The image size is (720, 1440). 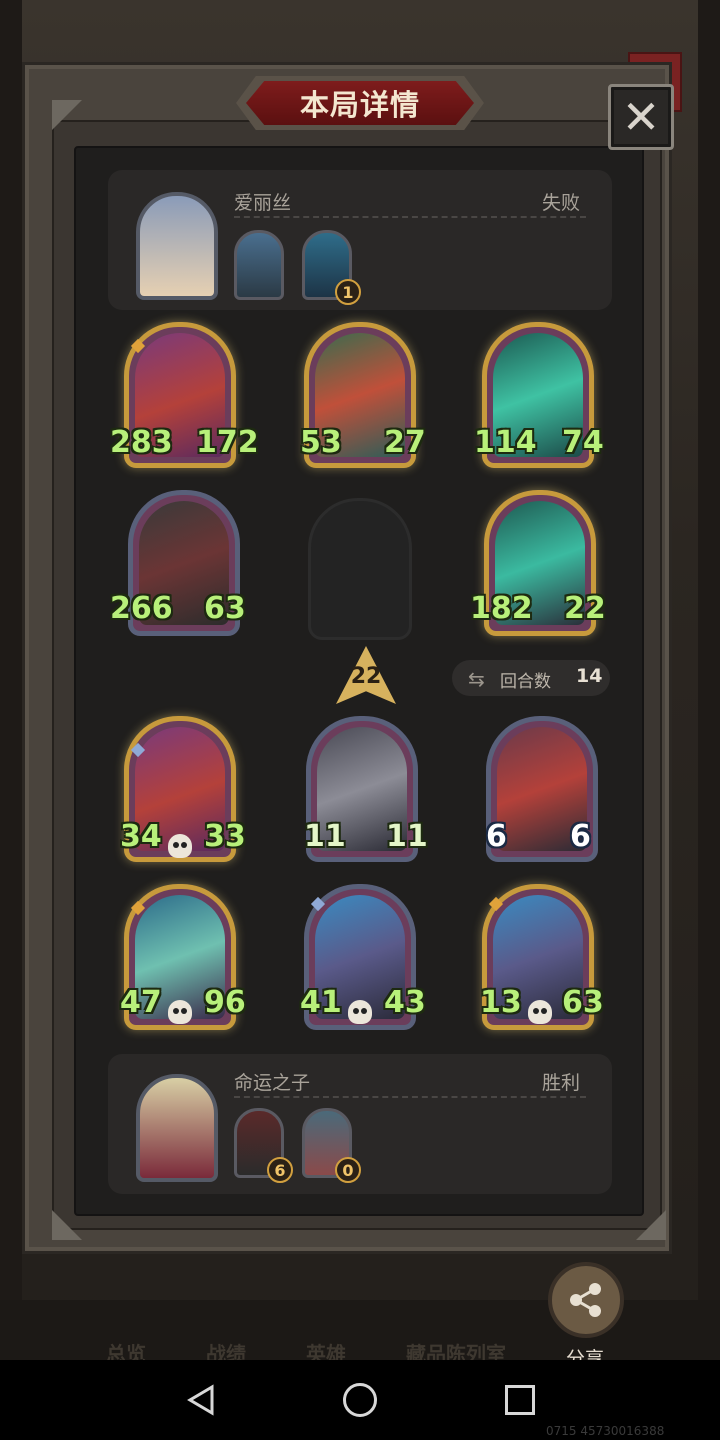 What do you see at coordinates (321, 442) in the screenshot?
I see `unit-attack: 53` at bounding box center [321, 442].